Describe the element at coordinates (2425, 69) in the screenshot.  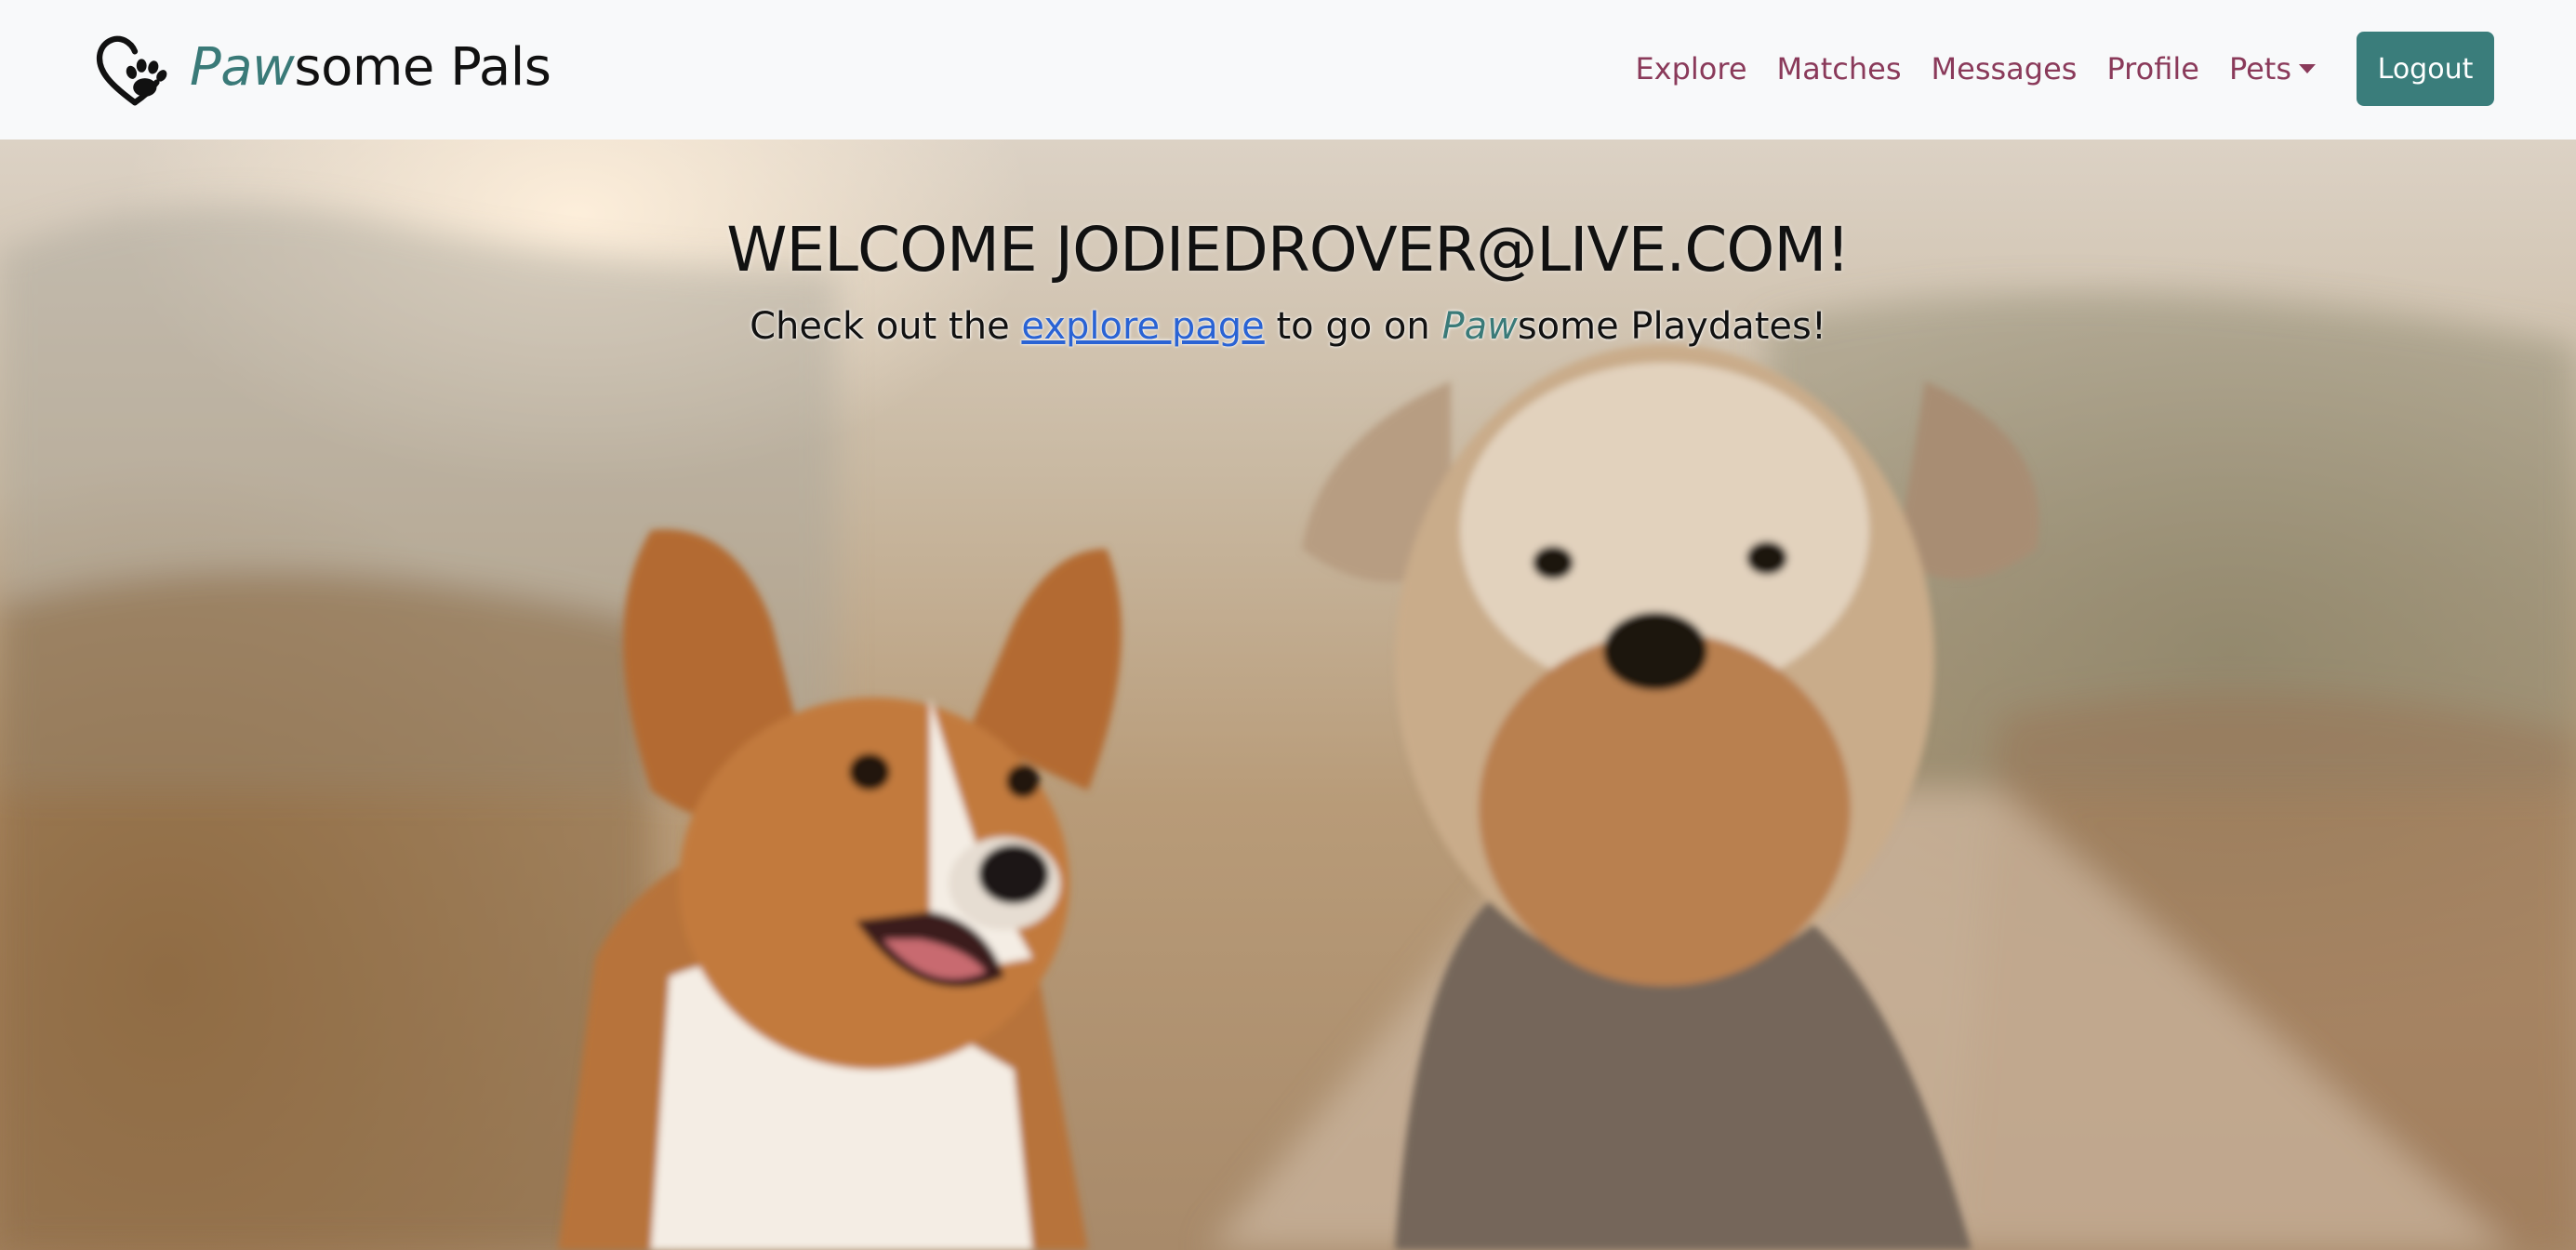
I see `logout-button: Logout` at that location.